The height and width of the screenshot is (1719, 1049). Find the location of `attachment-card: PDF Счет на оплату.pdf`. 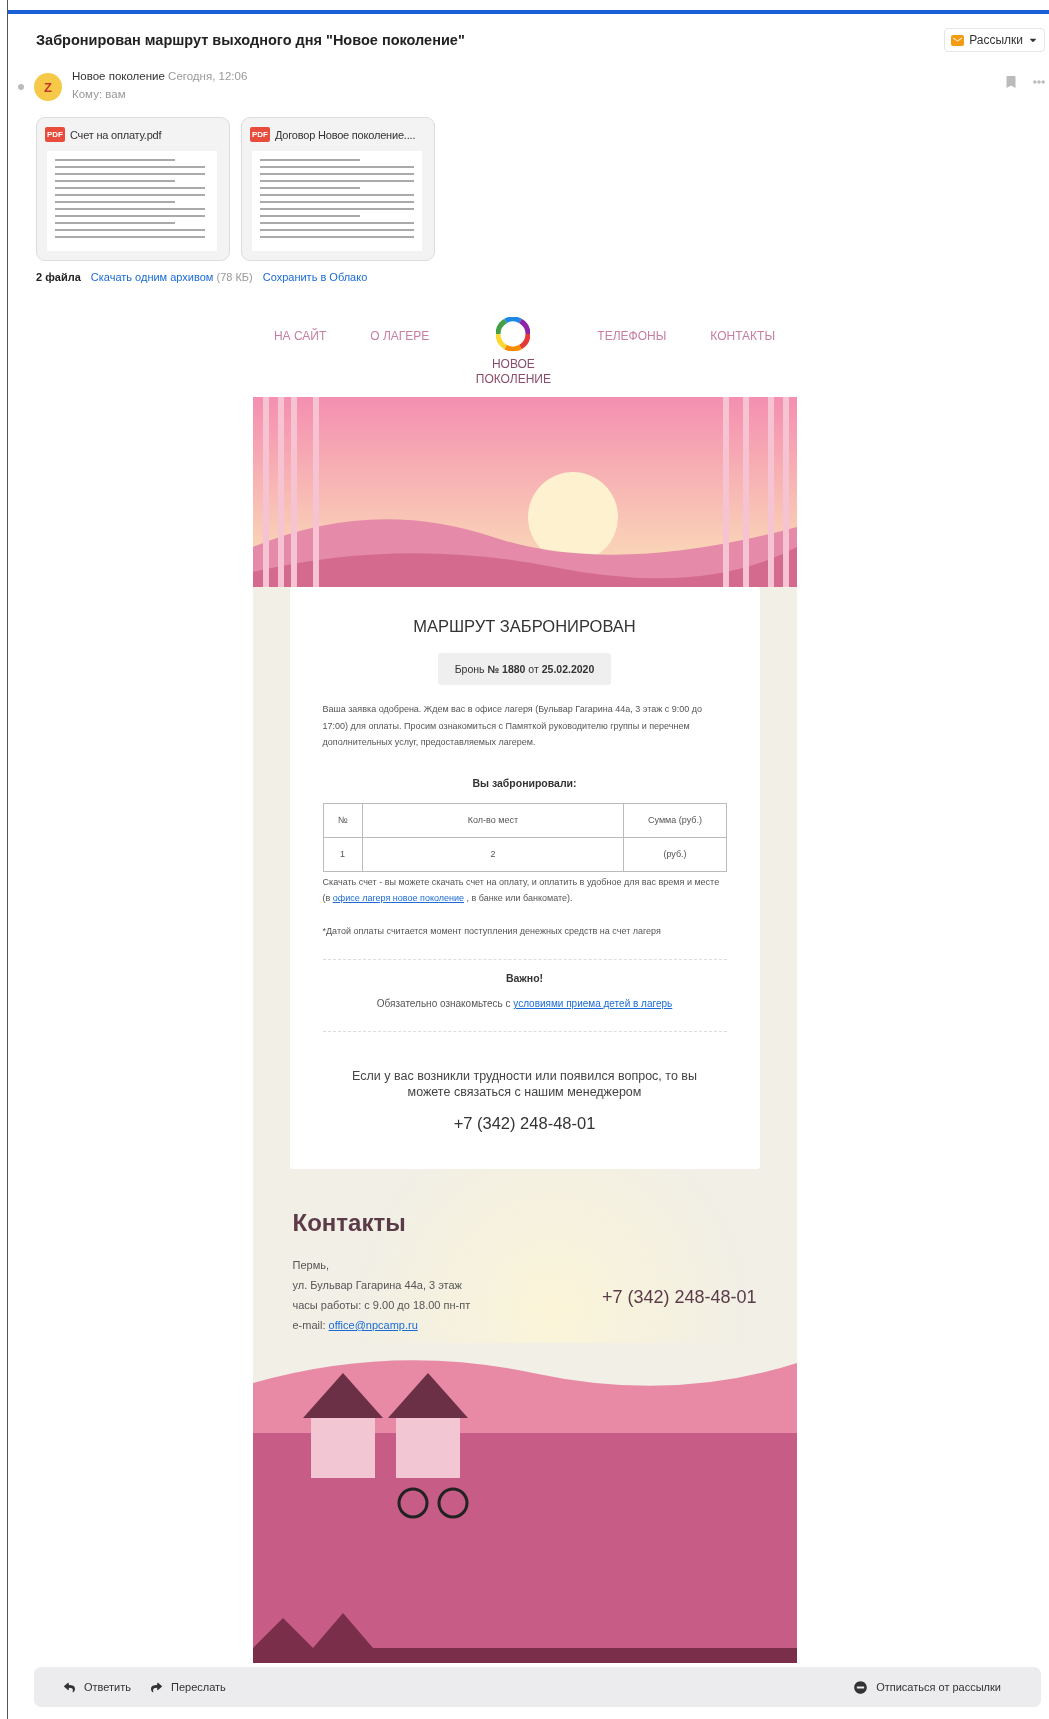

attachment-card: PDF Счет на оплату.pdf is located at coordinates (133, 189).